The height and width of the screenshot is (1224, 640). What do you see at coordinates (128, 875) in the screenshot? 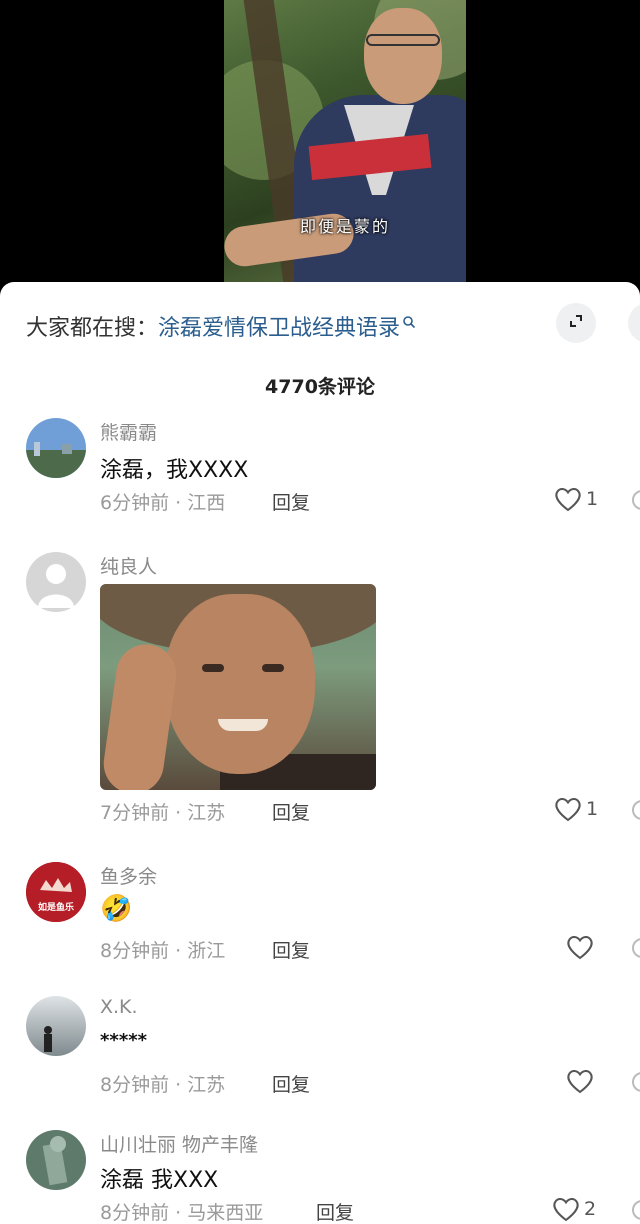
I see `comment-username: 鱼多余` at bounding box center [128, 875].